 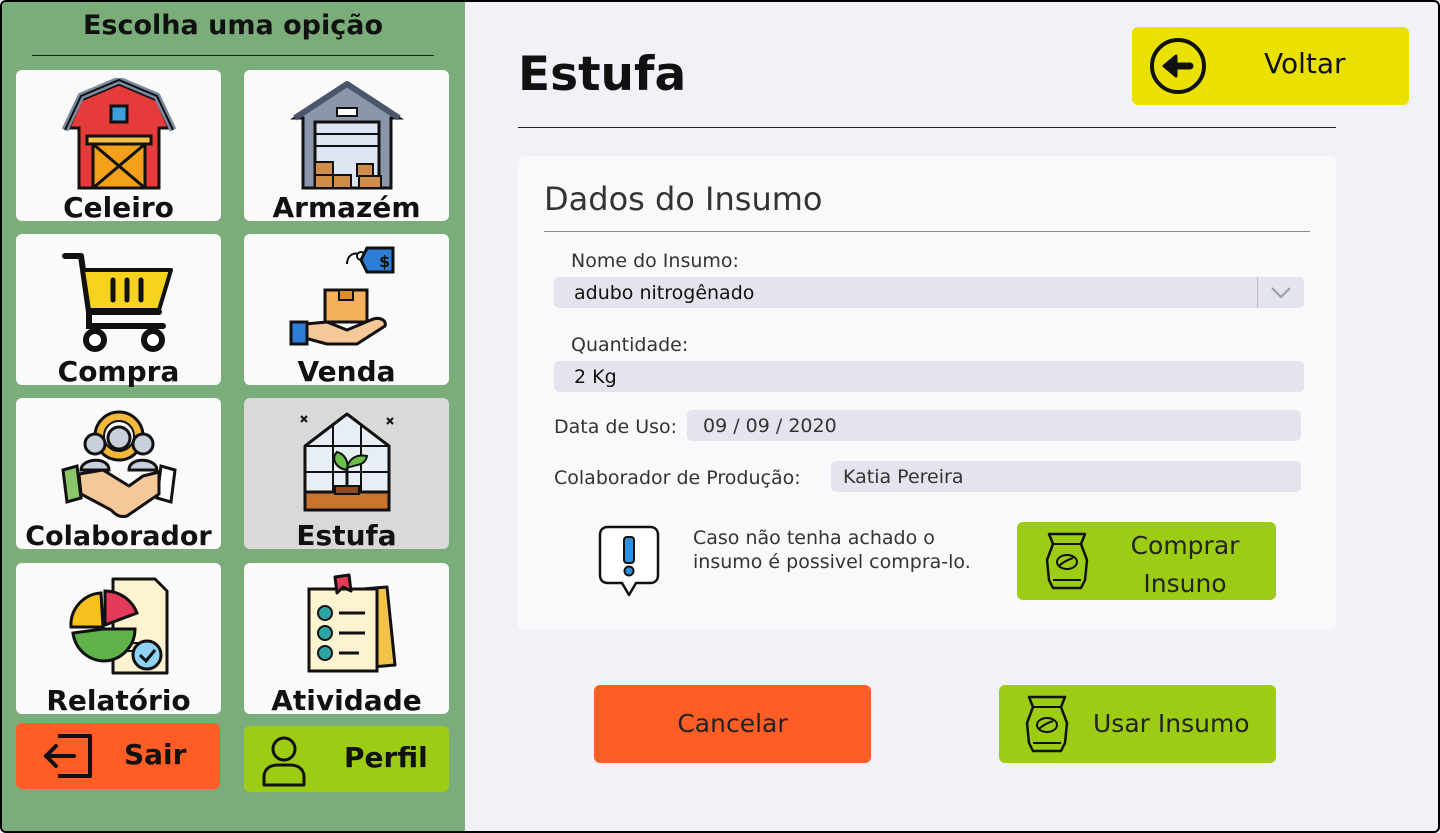 I want to click on cart-icon, so click(x=117, y=302).